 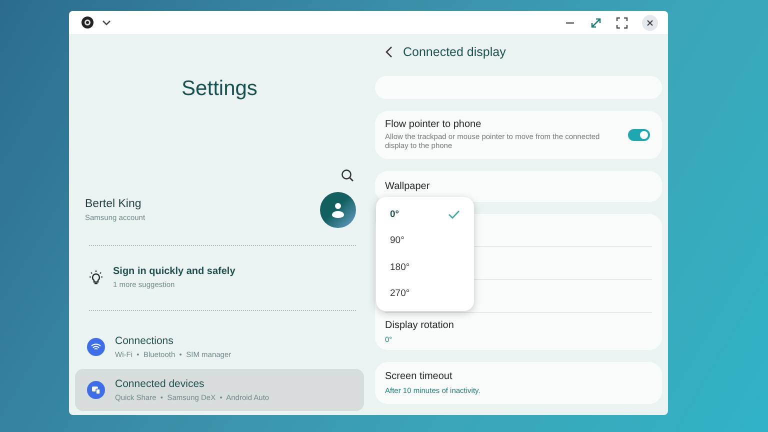 I want to click on setting-title: Flow pointer to phone, so click(x=433, y=124).